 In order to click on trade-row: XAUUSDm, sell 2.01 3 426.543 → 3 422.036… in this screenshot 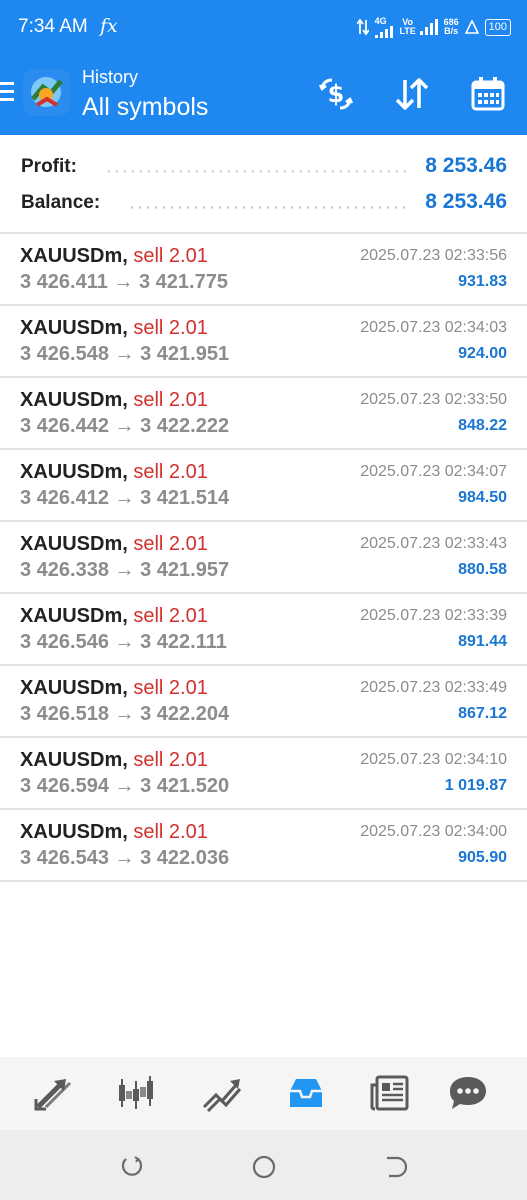, I will do `click(263, 846)`.